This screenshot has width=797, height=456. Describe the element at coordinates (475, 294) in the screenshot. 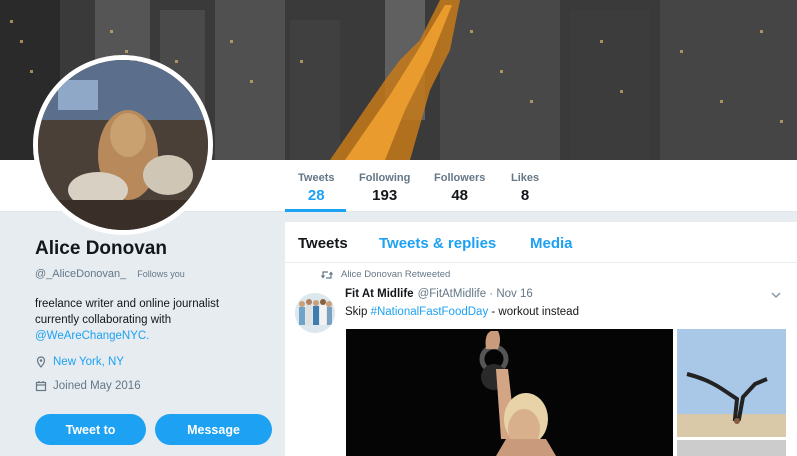

I see `tweet-handle-date: @FitAtMidlife · Nov 16` at that location.